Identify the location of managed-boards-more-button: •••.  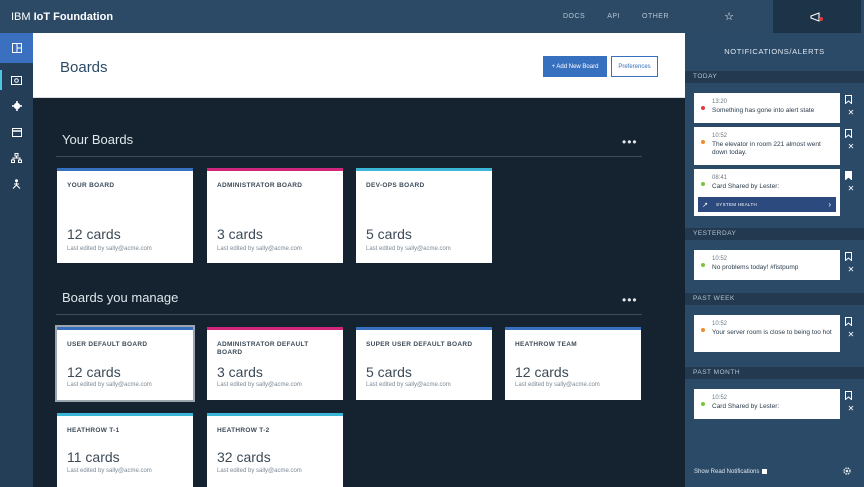
(630, 300).